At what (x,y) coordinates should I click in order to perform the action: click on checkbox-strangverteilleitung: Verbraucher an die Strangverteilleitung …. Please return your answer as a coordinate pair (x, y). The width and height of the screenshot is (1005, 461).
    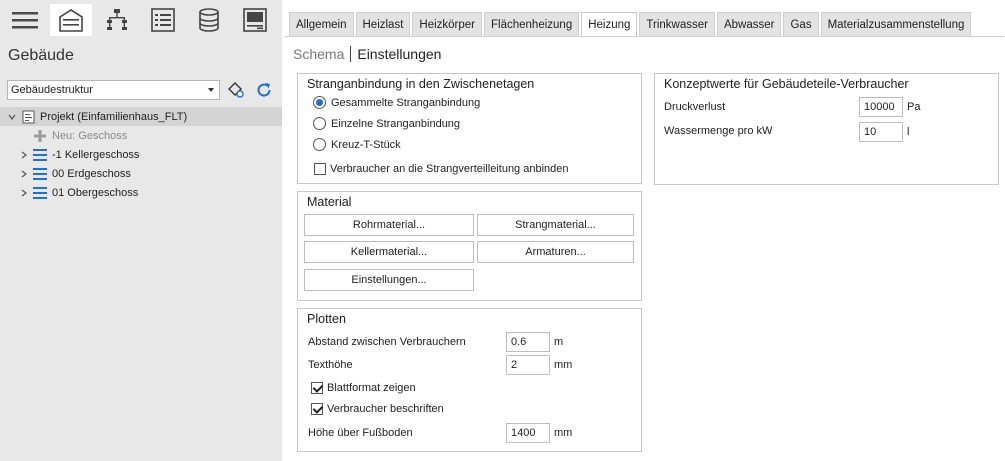
    Looking at the image, I should click on (441, 169).